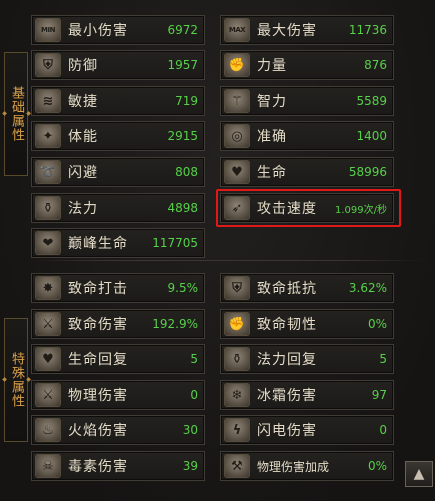  I want to click on muscle-icon: ✦, so click(48, 136).